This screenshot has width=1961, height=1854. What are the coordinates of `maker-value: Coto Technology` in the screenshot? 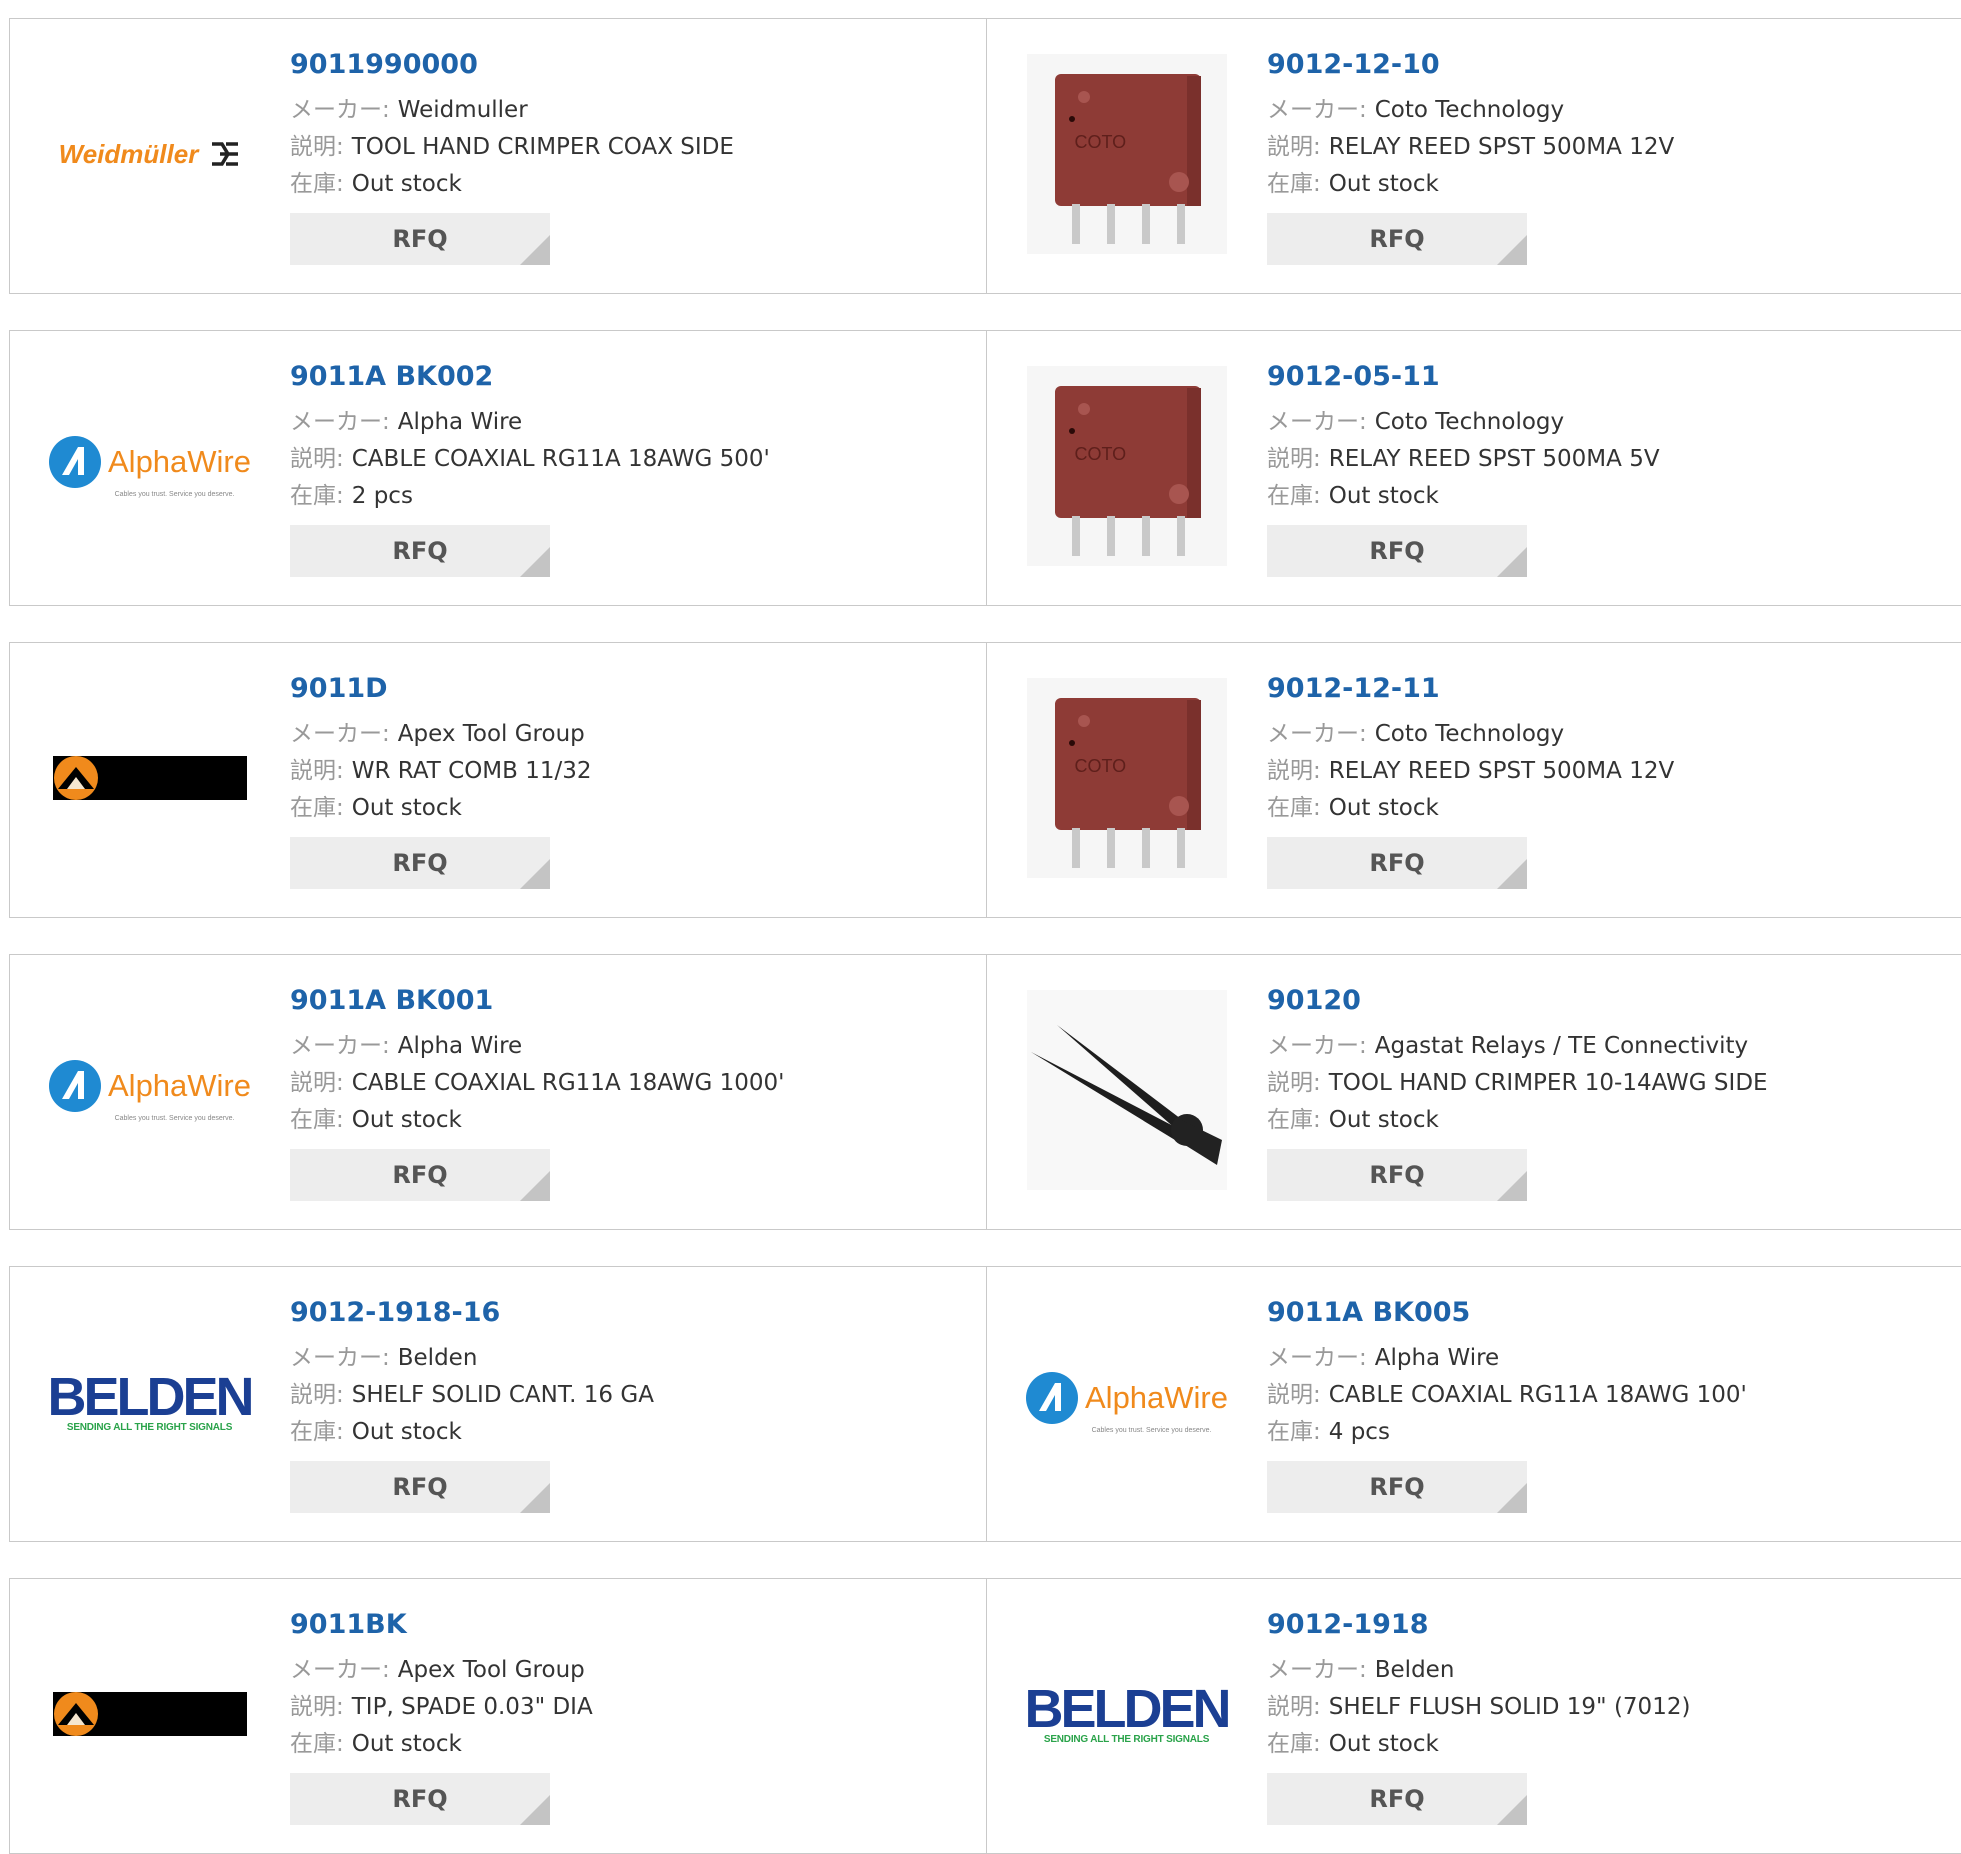 It's located at (1469, 110).